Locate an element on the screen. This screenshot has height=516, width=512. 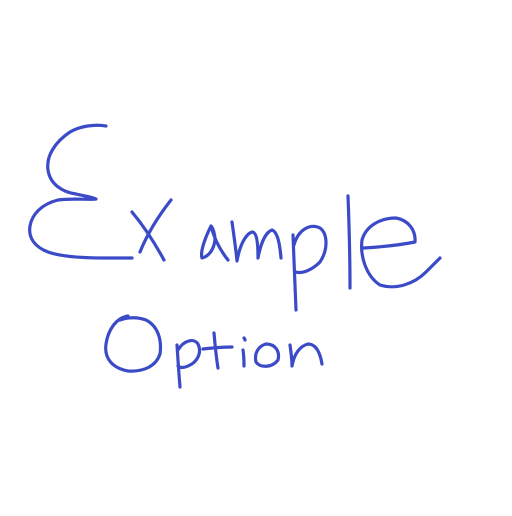
stroke-letter-t-stem is located at coordinates (216, 350).